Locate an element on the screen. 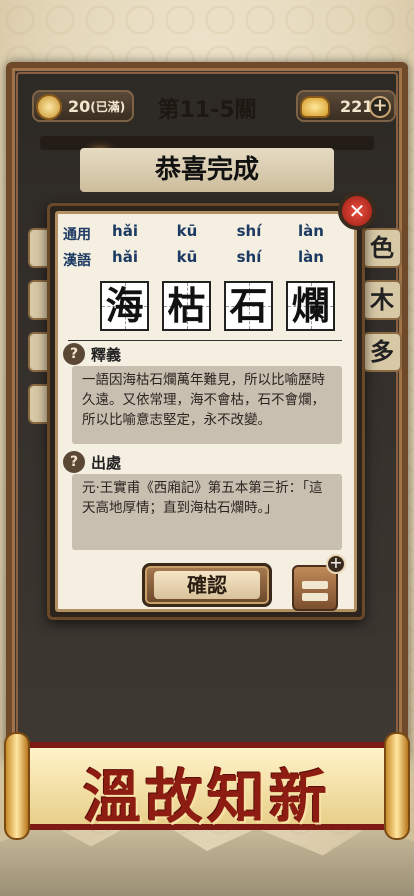 This screenshot has width=414, height=896. pinyin-general-3: shí is located at coordinates (249, 231).